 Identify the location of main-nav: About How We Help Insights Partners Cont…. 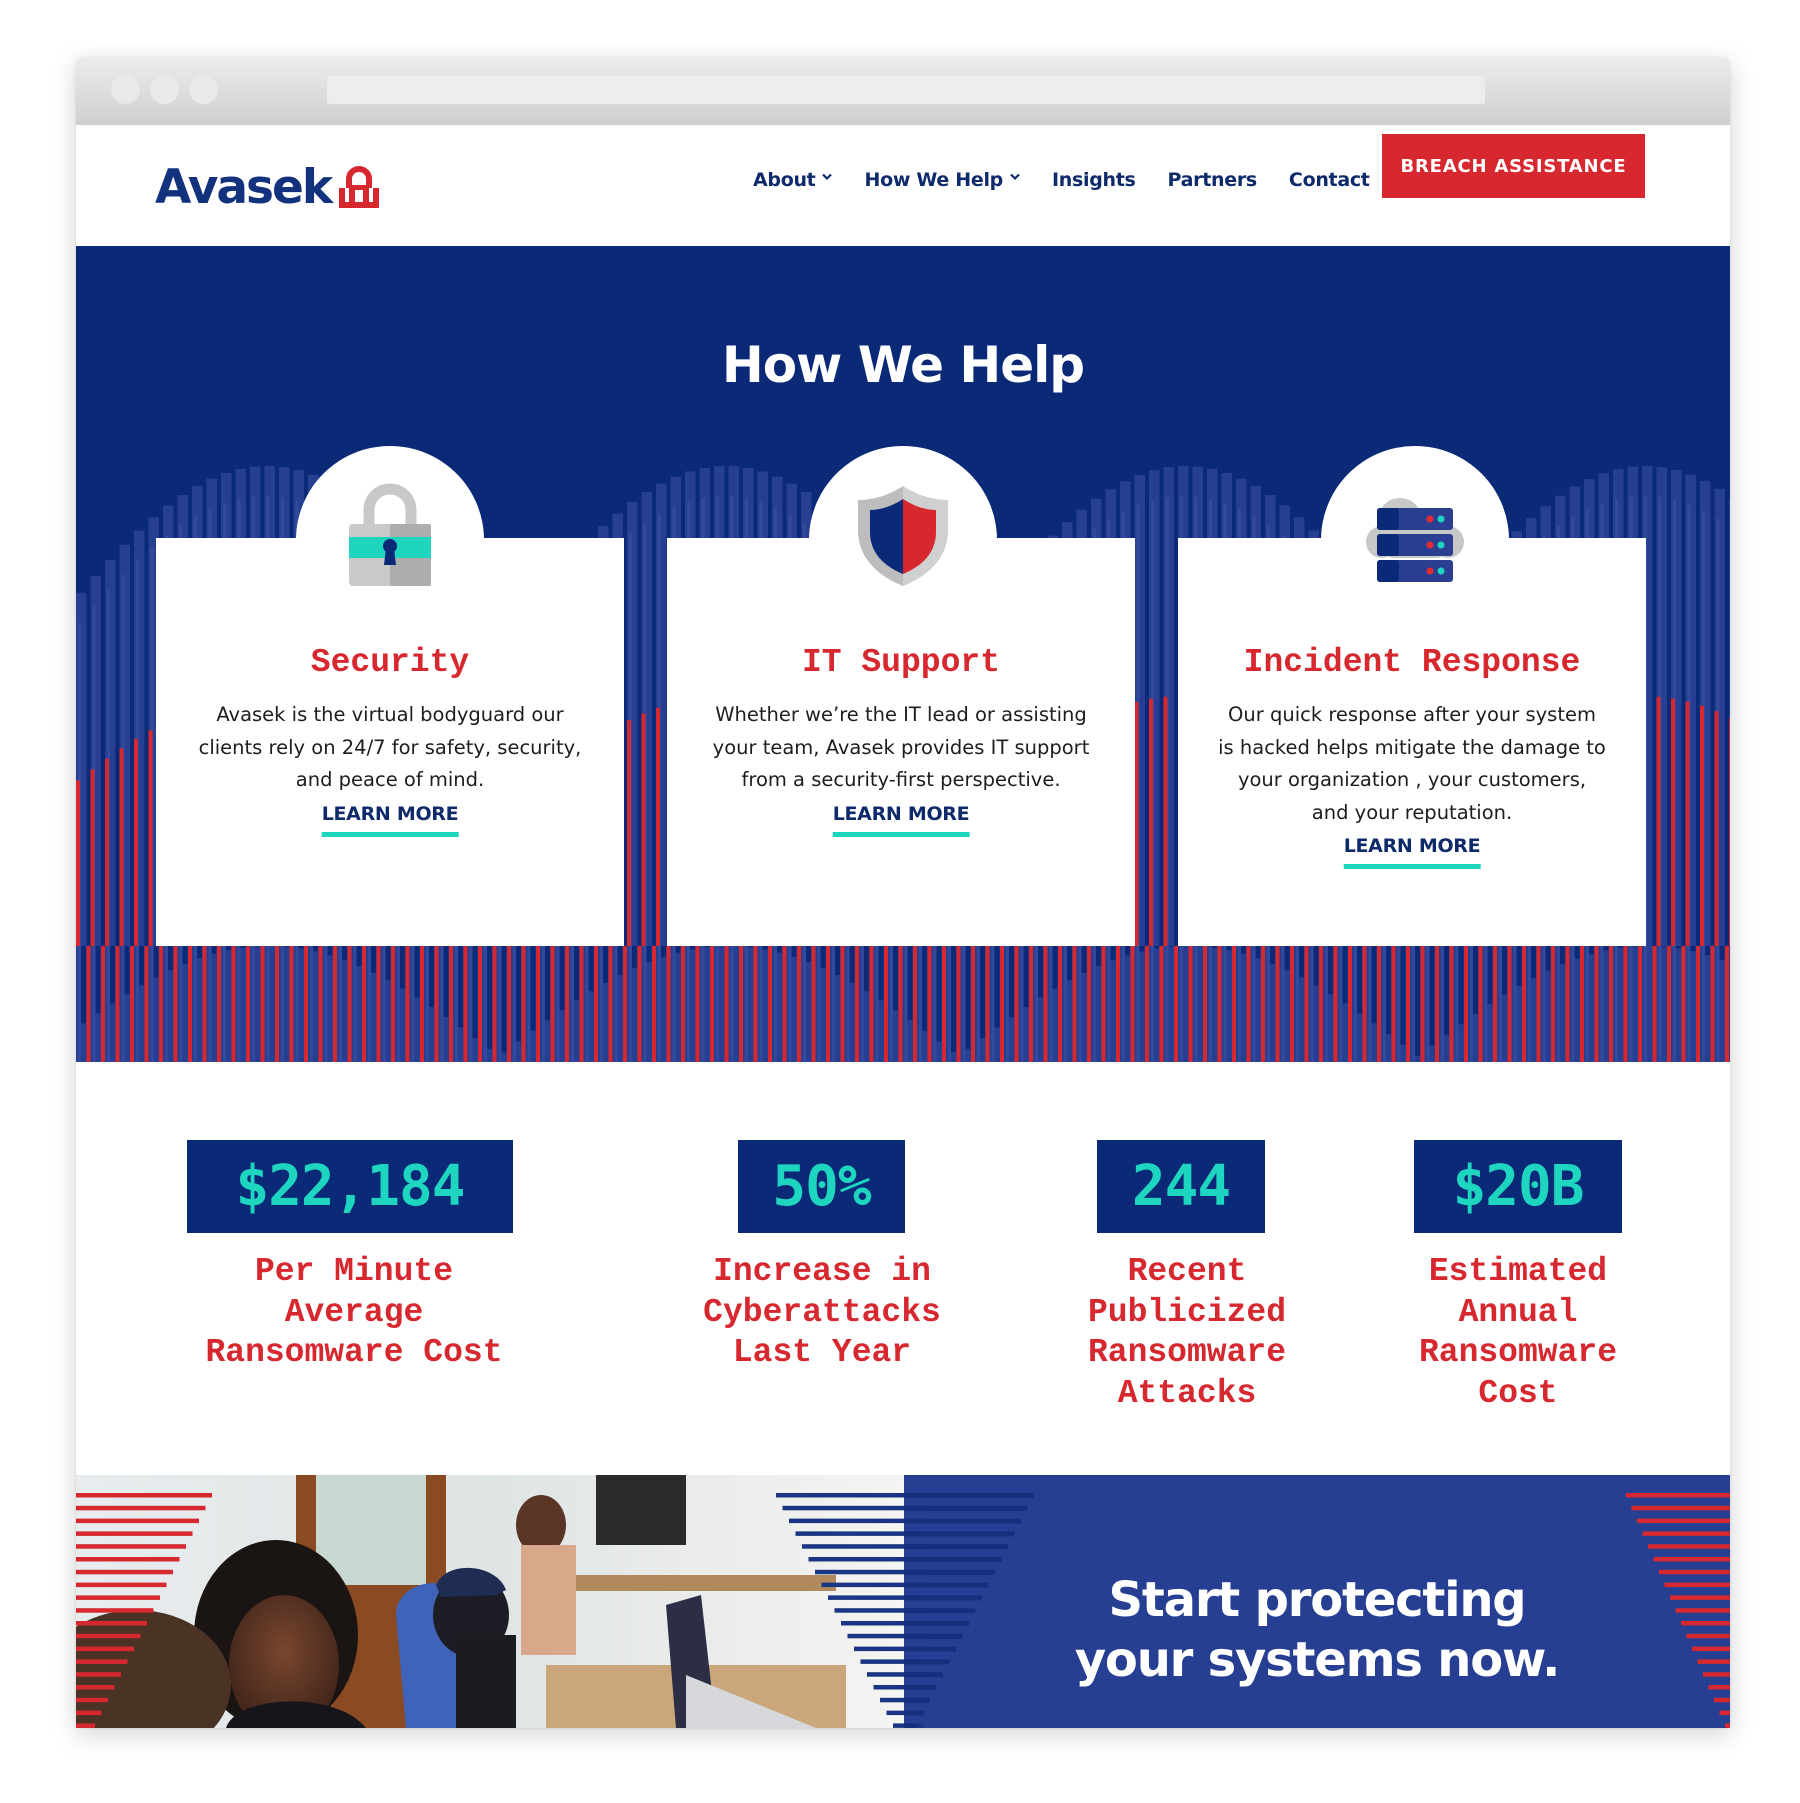
(1077, 180).